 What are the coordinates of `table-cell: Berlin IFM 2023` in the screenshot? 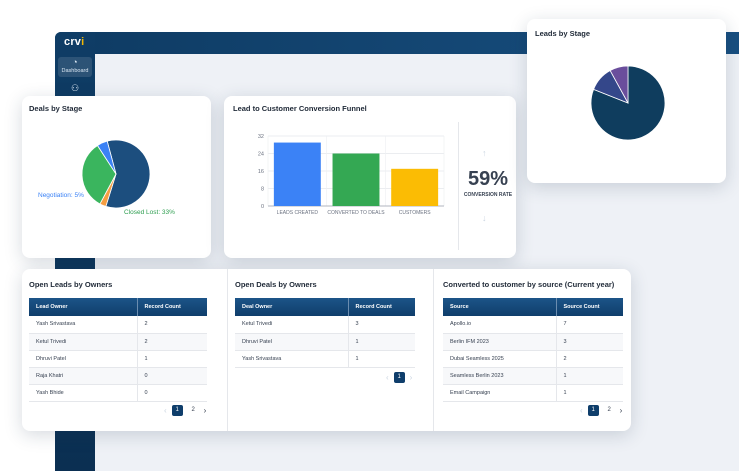 It's located at (500, 342).